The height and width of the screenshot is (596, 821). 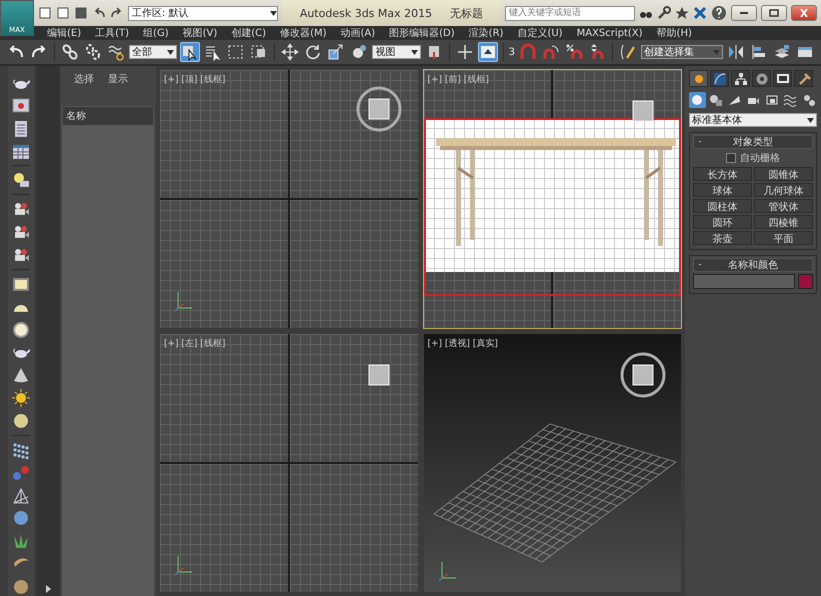 I want to click on move-icon, so click(x=290, y=52).